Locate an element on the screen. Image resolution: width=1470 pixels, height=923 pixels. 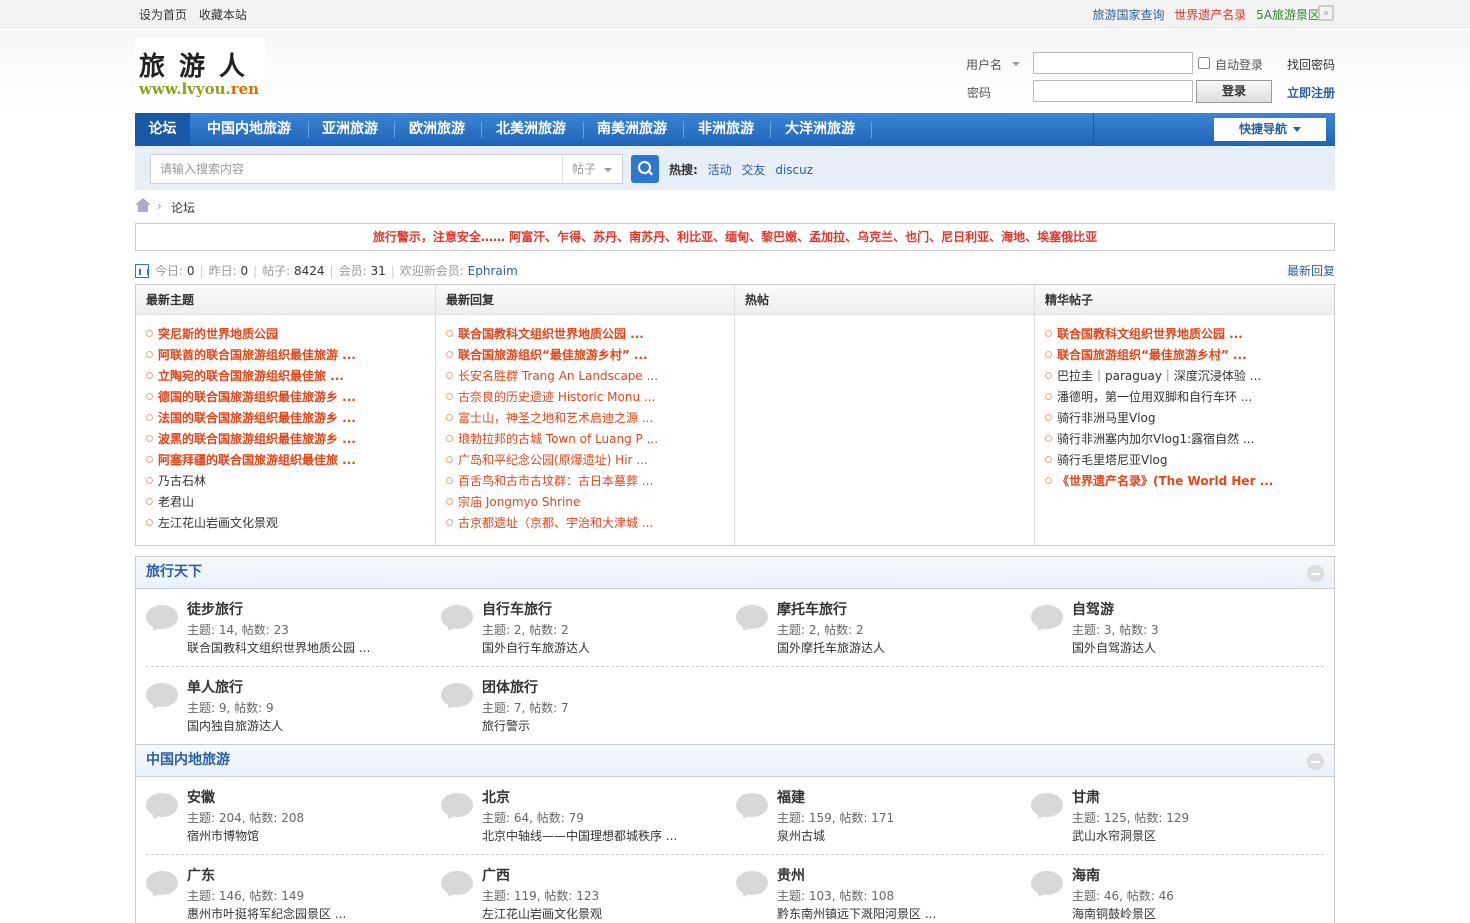
forum-item: 单人旅行 主题: 9, 帖数: 9 国内独自旅游达人 is located at coordinates (283, 710).